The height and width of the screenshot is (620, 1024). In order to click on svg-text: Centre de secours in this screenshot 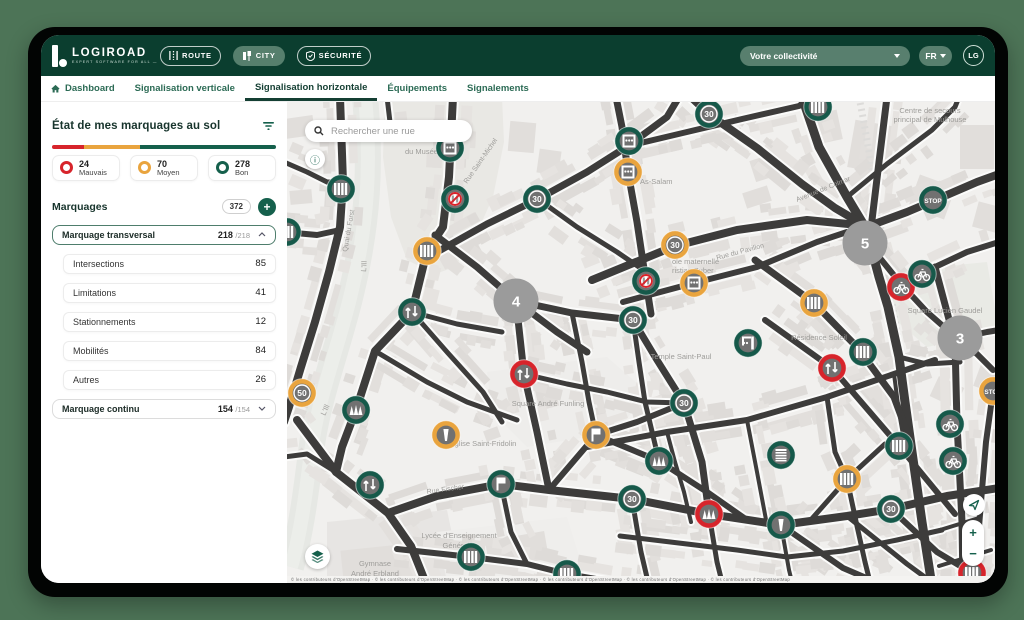, I will do `click(930, 110)`.